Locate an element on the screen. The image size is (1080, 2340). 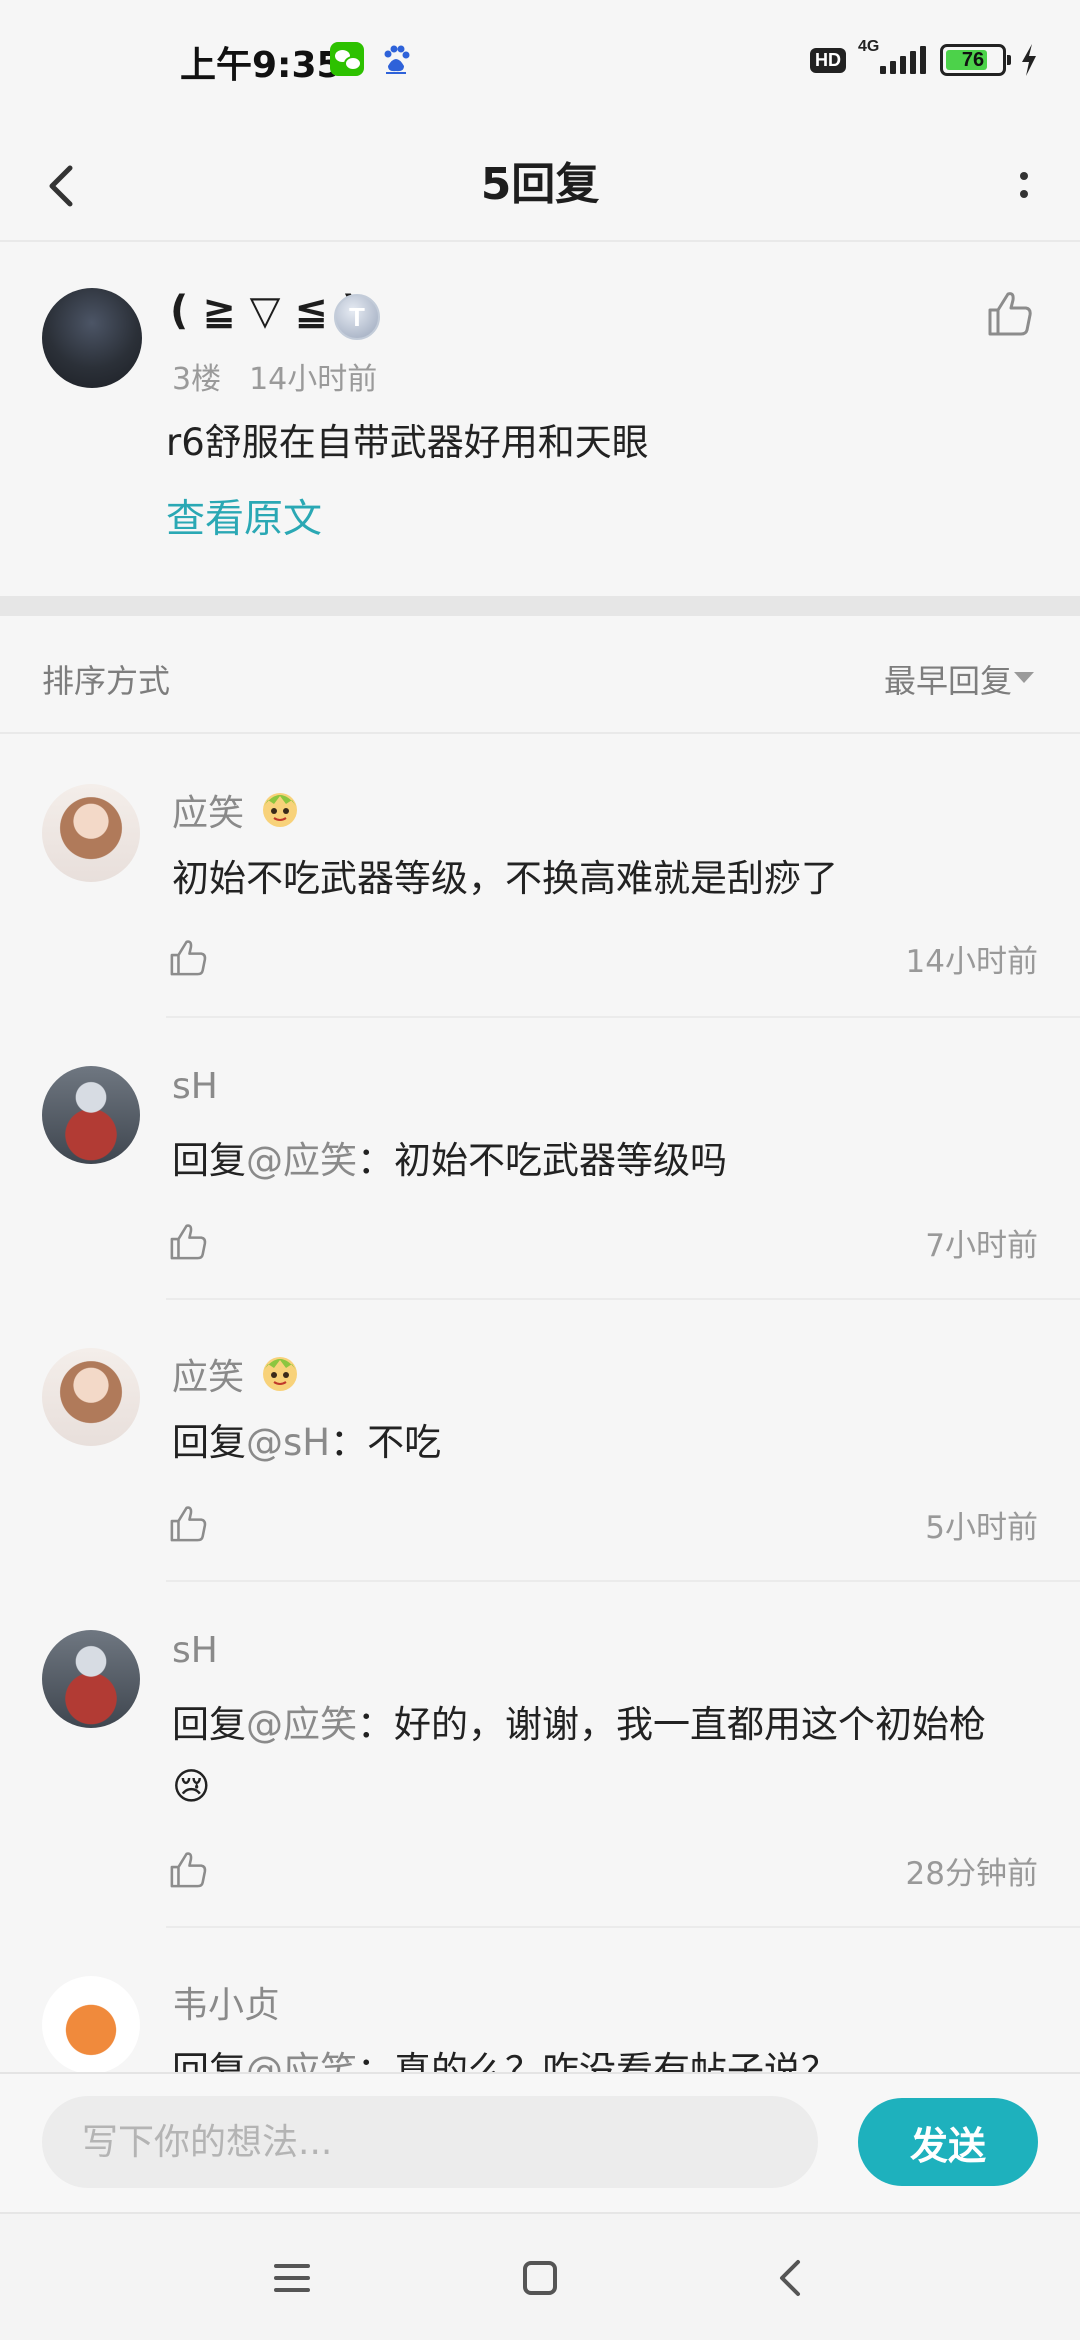
reply-body: 初始不吃武器等级，不换高难就是刮痧了 is located at coordinates (505, 878).